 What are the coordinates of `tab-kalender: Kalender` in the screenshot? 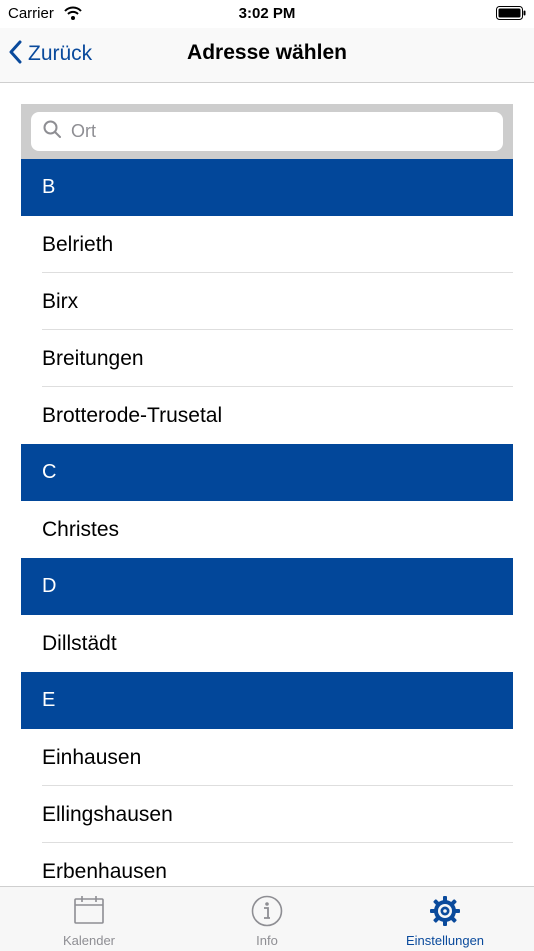 It's located at (89, 919).